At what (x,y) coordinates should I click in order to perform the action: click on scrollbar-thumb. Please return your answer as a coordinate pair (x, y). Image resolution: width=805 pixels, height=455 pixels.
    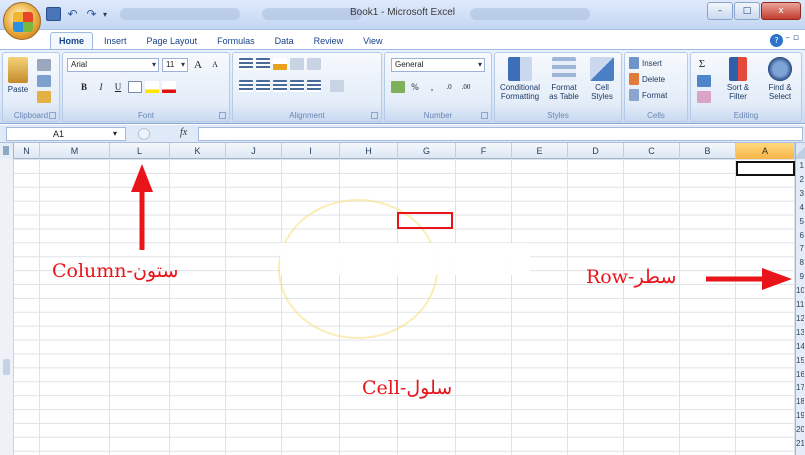
    Looking at the image, I should click on (6, 367).